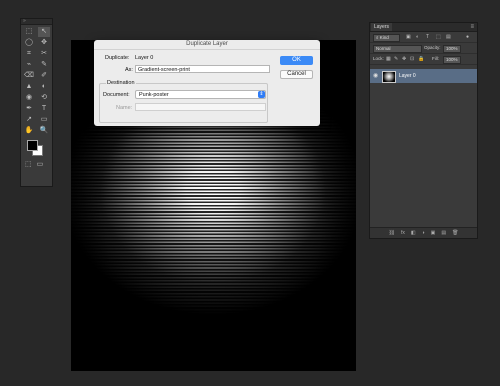 This screenshot has height=386, width=500. I want to click on document-label: Document:, so click(116, 95).